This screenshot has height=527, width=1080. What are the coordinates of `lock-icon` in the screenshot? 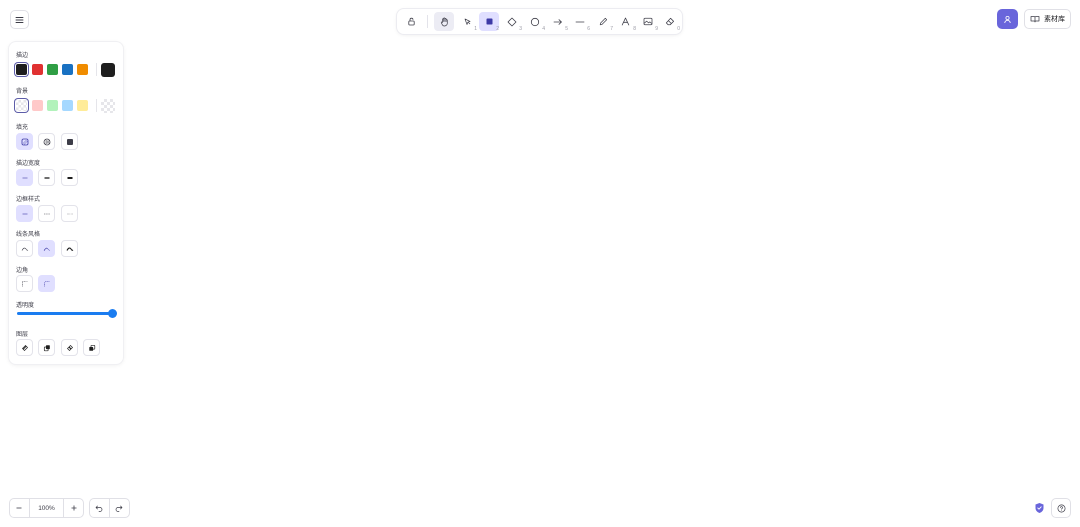 It's located at (411, 21).